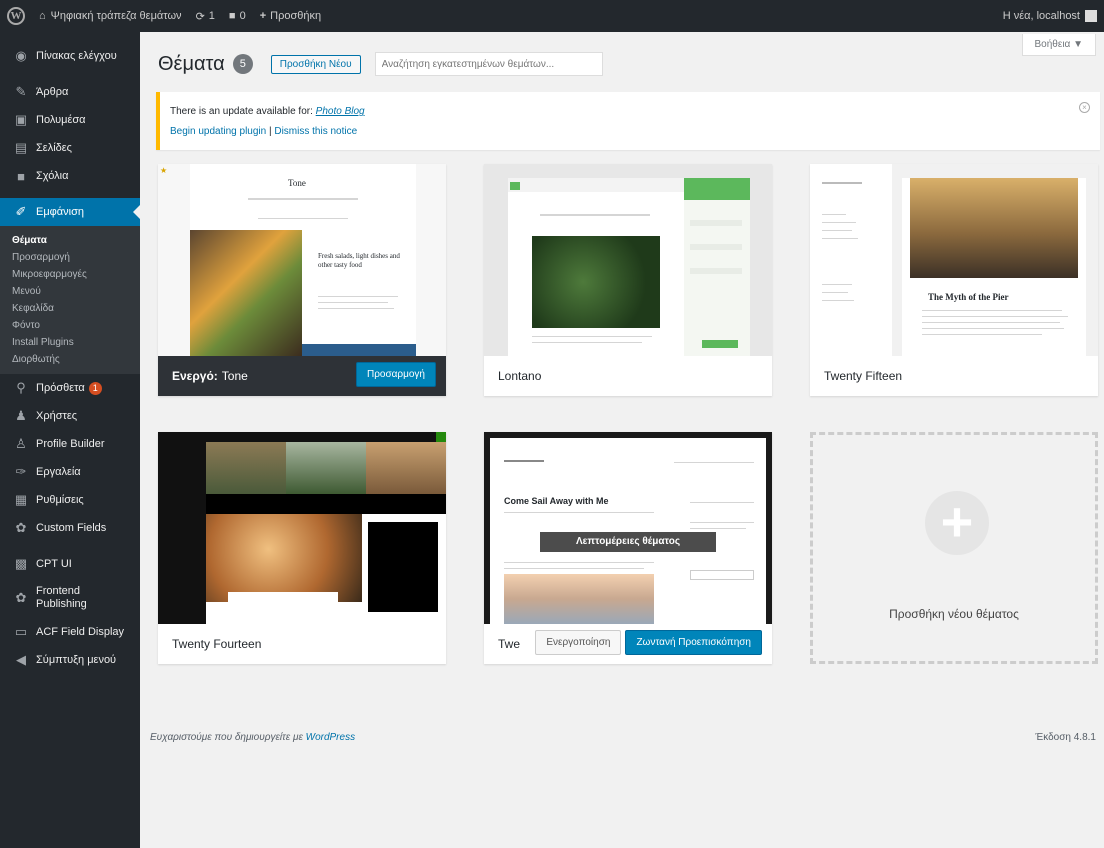 This screenshot has width=1104, height=848. Describe the element at coordinates (70, 500) in the screenshot. I see `menu-settings: ▦ Ρυθμίσεις` at that location.